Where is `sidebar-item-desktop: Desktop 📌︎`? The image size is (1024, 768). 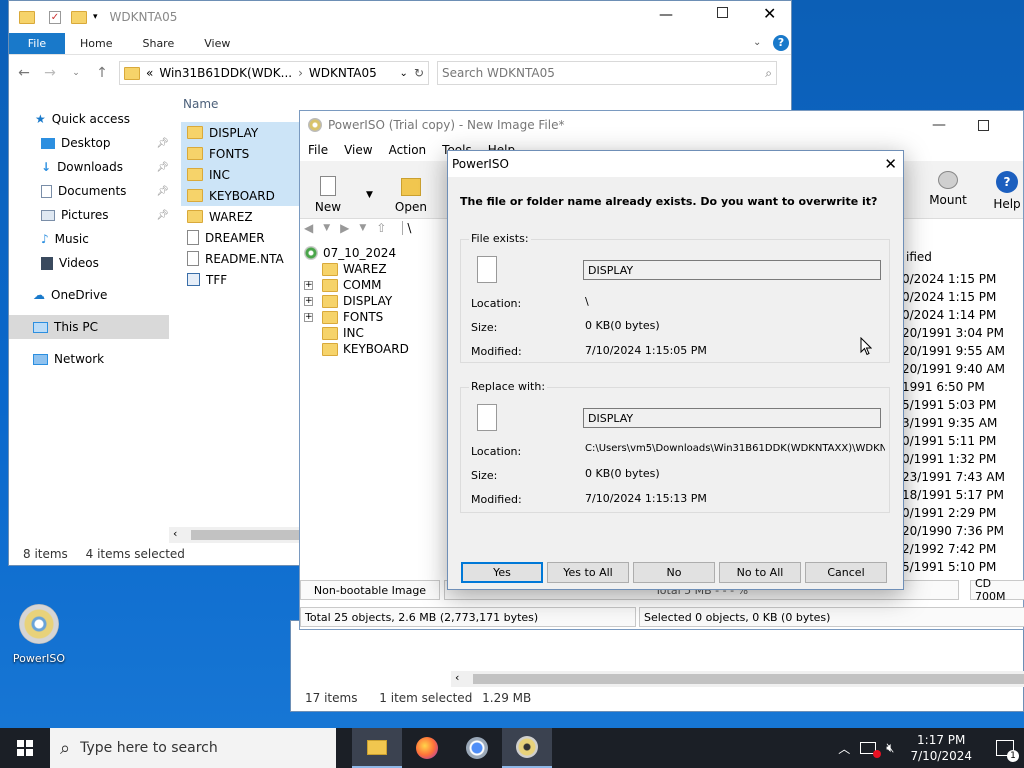
sidebar-item-desktop: Desktop 📌︎ is located at coordinates (89, 143).